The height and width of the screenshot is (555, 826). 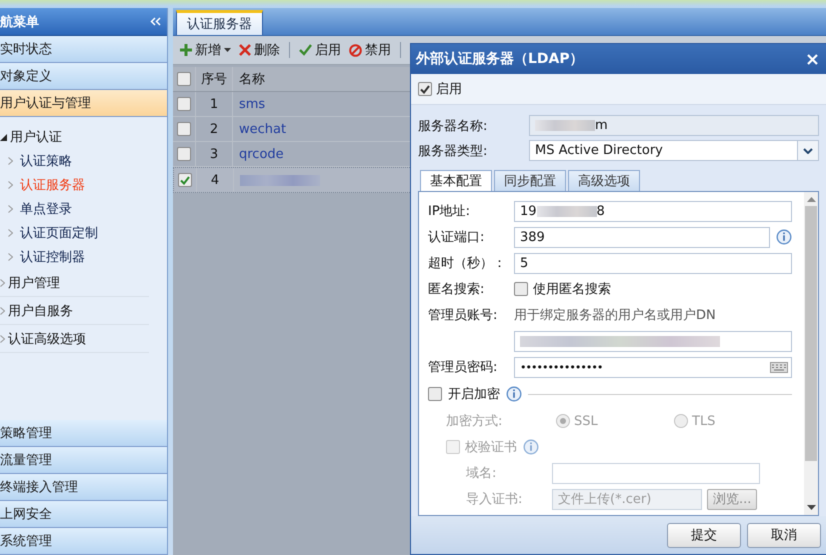 What do you see at coordinates (46, 209) in the screenshot?
I see `tree-item: 单点登录` at bounding box center [46, 209].